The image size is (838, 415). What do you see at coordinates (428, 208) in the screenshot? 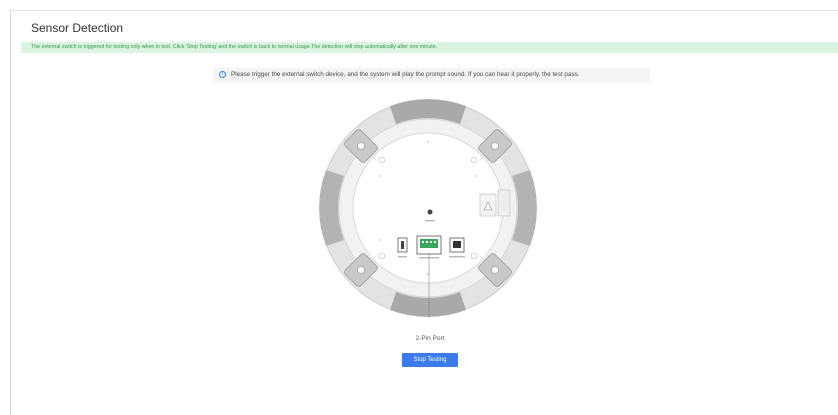
I see `device-diagram` at bounding box center [428, 208].